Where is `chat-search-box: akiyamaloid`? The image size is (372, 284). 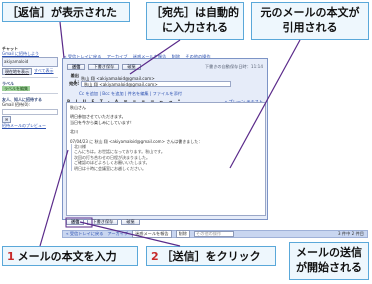
chat-search-box: akiyamaloid is located at coordinates (30, 62).